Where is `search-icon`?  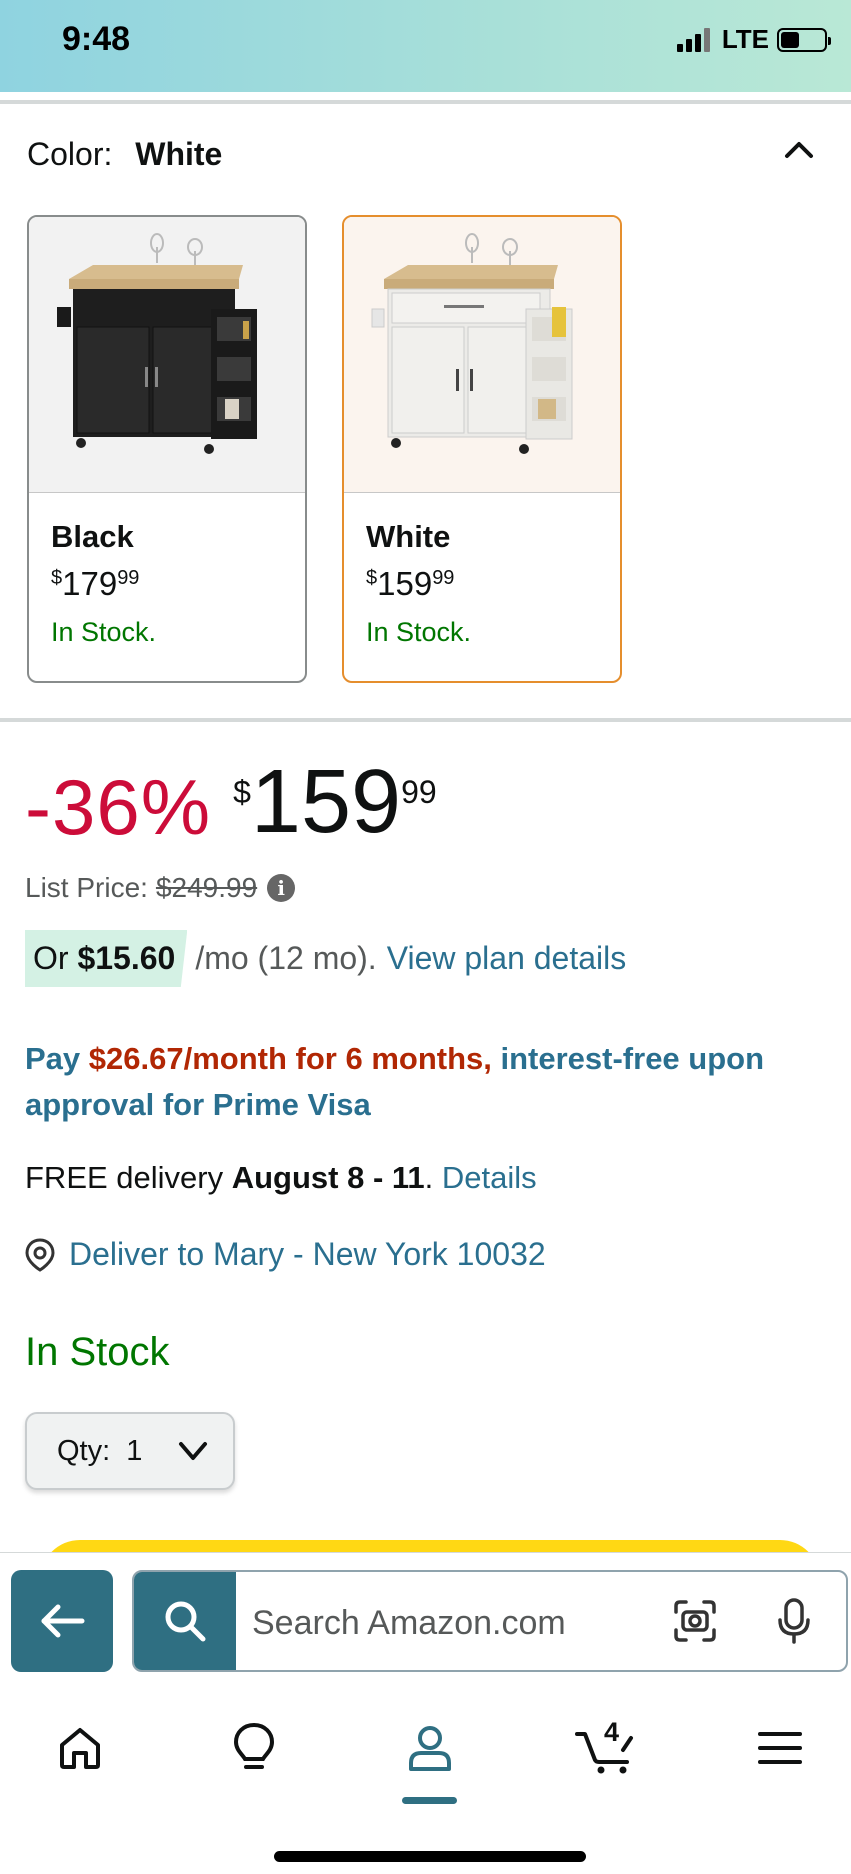
search-icon is located at coordinates (185, 1621).